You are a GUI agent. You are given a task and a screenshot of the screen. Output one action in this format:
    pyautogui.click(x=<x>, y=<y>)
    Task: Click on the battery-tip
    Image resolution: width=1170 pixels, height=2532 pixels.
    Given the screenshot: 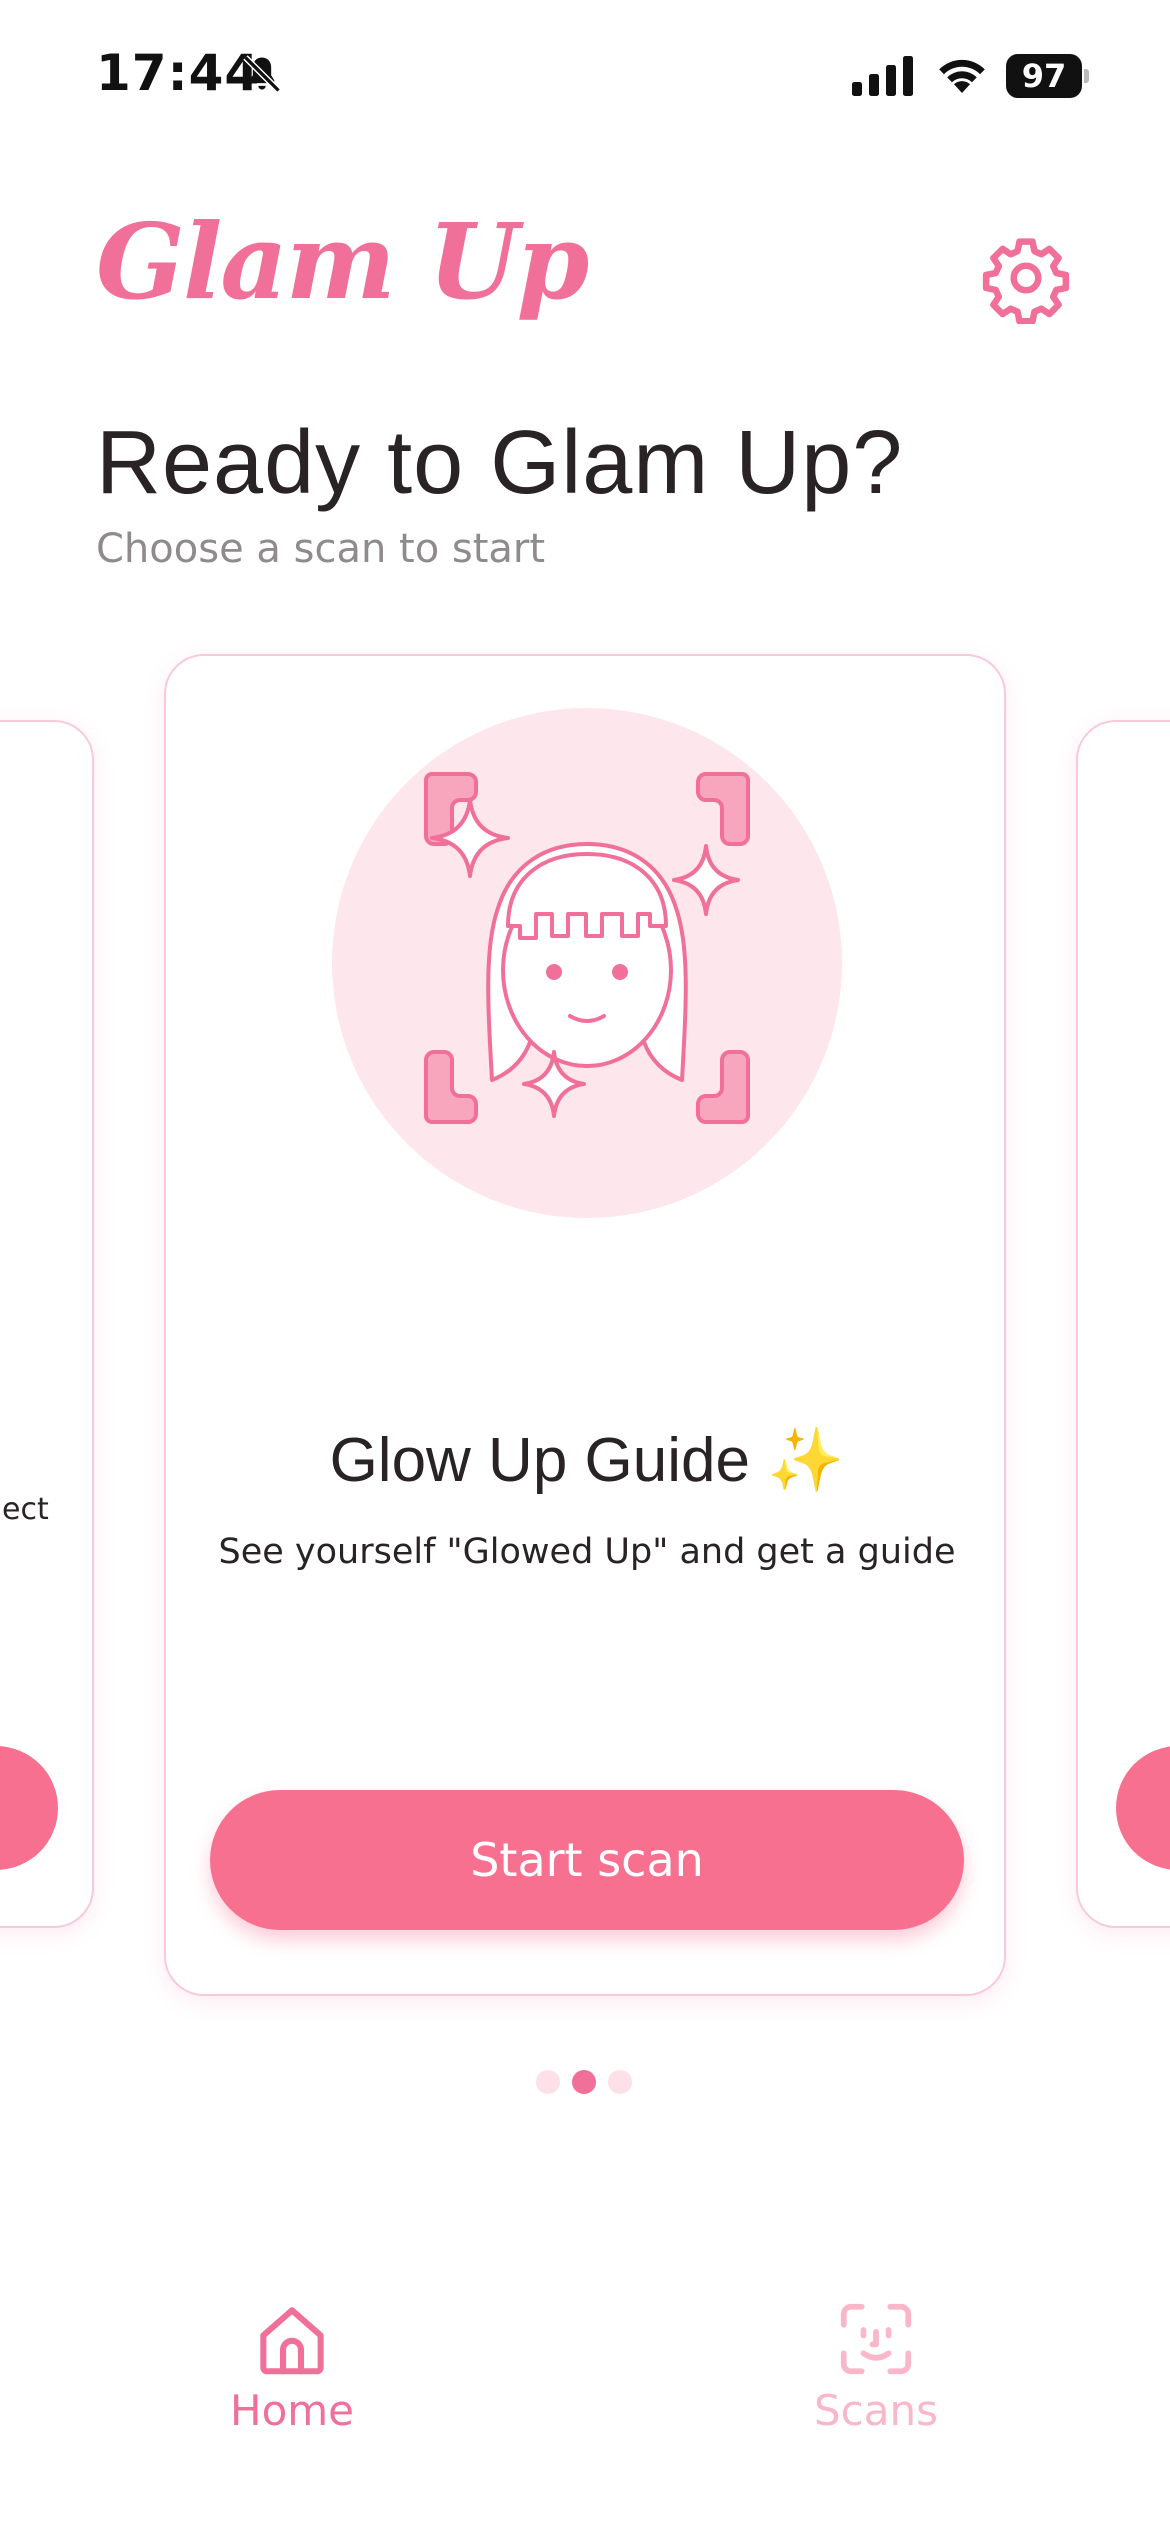 What is the action you would take?
    pyautogui.click(x=1086, y=76)
    